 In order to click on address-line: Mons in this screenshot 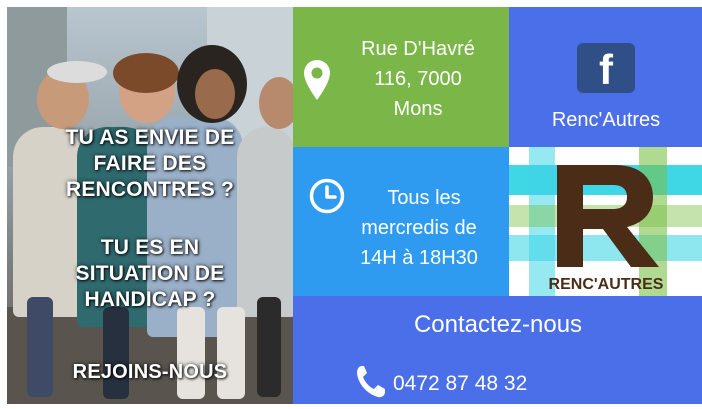, I will do `click(418, 109)`.